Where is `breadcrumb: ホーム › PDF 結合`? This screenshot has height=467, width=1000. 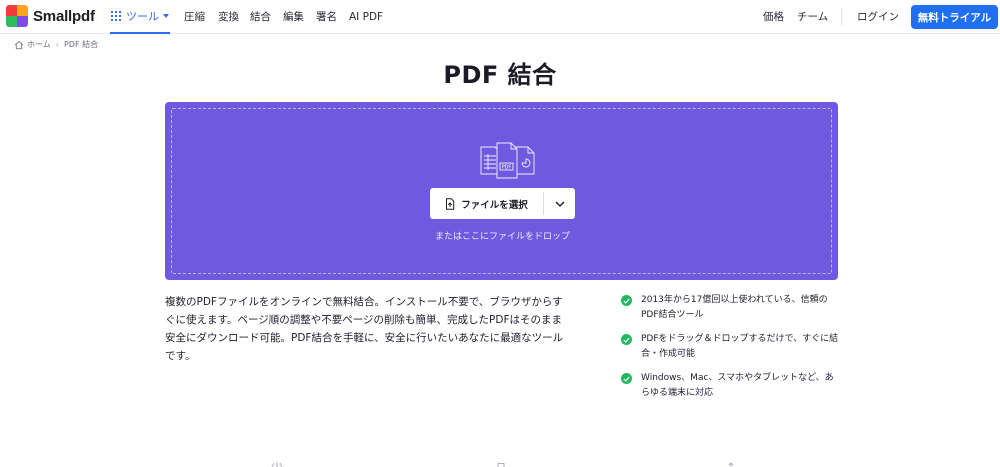 breadcrumb: ホーム › PDF 結合 is located at coordinates (56, 44).